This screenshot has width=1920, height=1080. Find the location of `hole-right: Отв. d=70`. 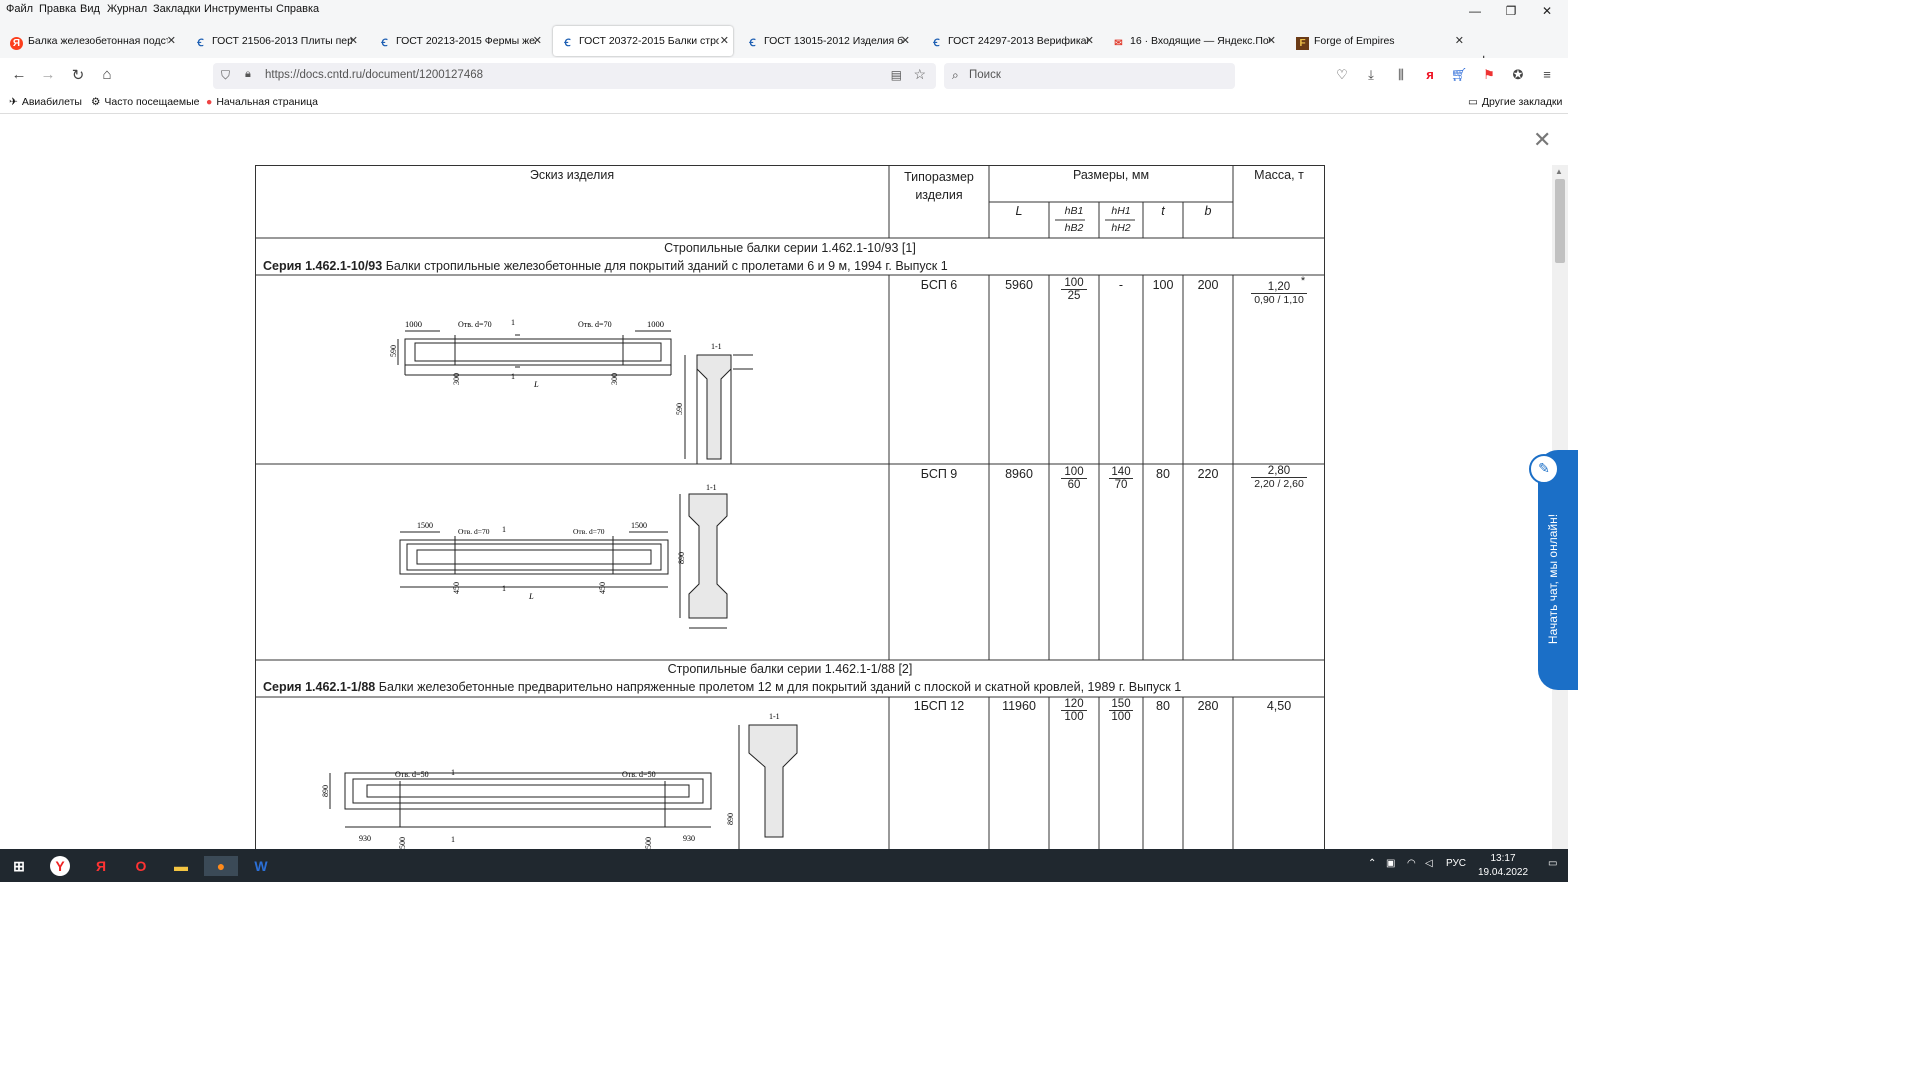

hole-right: Отв. d=70 is located at coordinates (595, 324).